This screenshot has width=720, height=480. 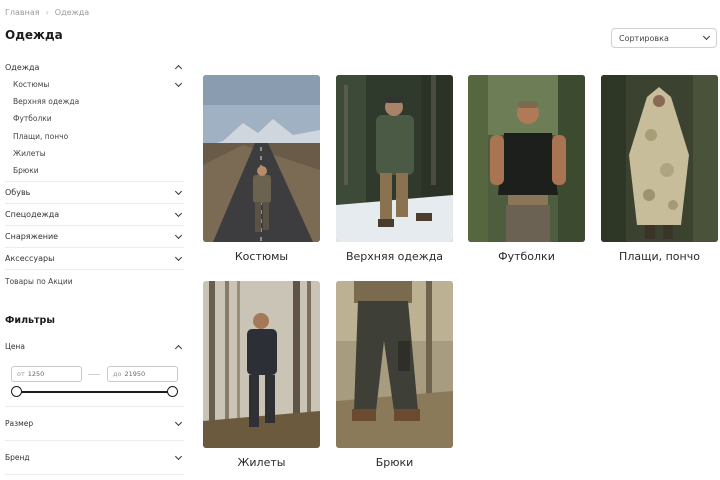 What do you see at coordinates (94, 193) in the screenshot?
I see `category-footwear: Обувь` at bounding box center [94, 193].